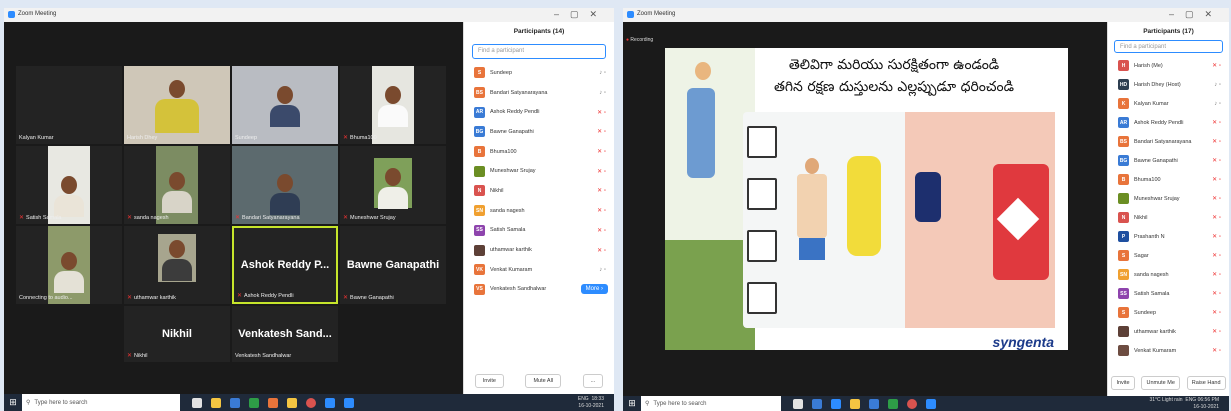  What do you see at coordinates (1168, 31) in the screenshot?
I see `panel-title: Participants (17)` at bounding box center [1168, 31].